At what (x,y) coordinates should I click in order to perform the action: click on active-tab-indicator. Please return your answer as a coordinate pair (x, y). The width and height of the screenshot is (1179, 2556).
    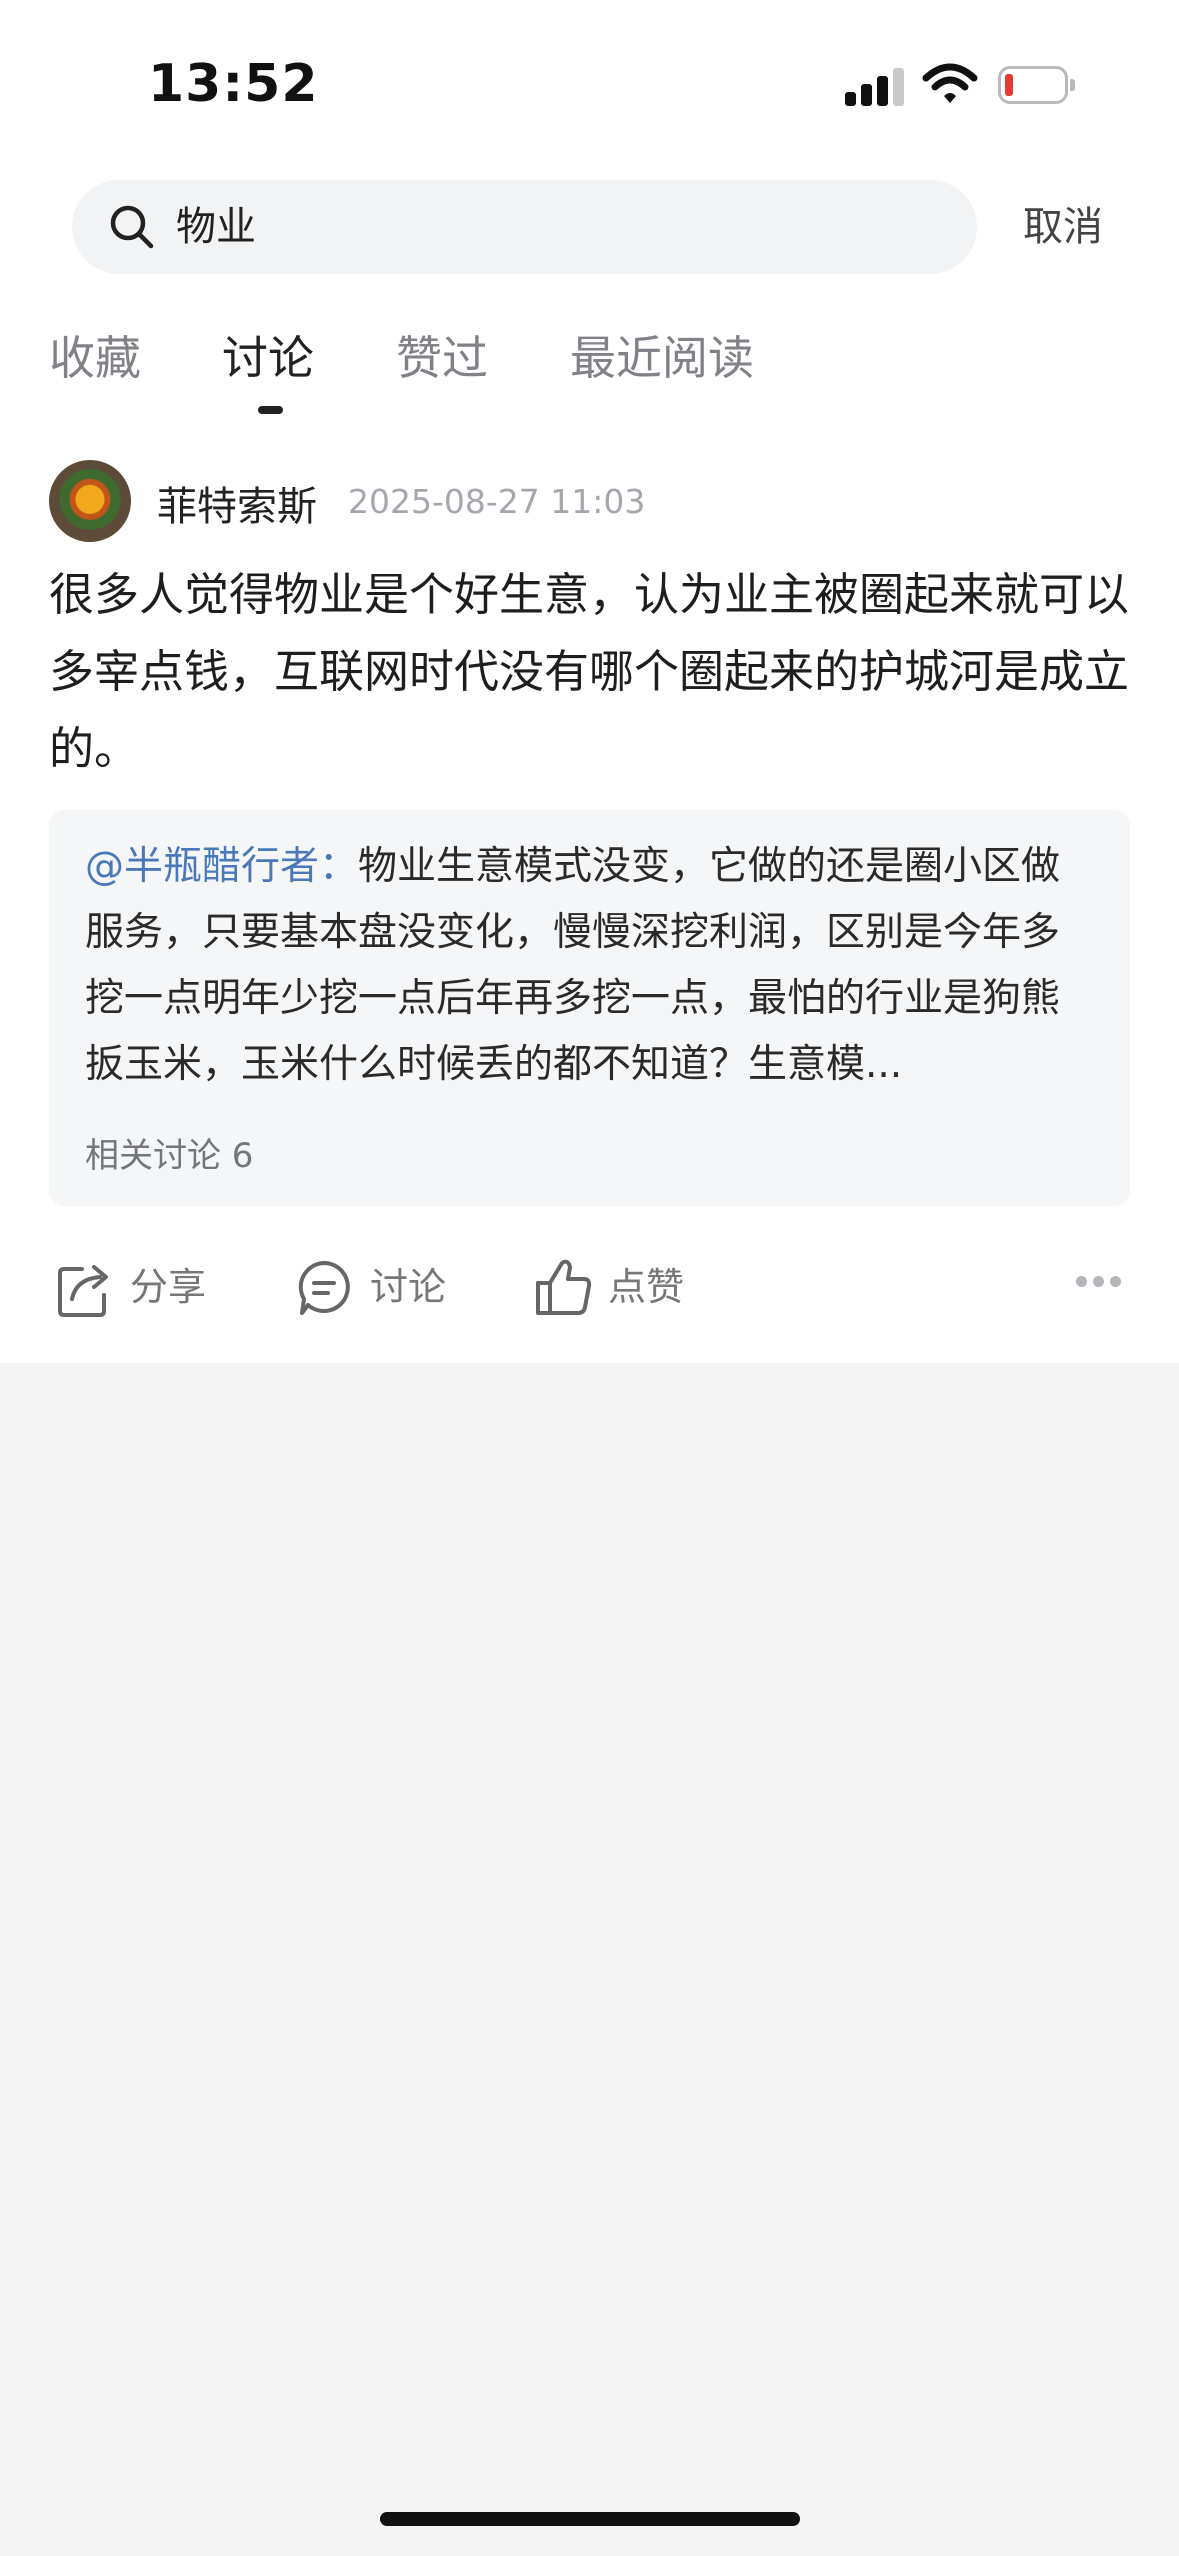
    Looking at the image, I should click on (270, 410).